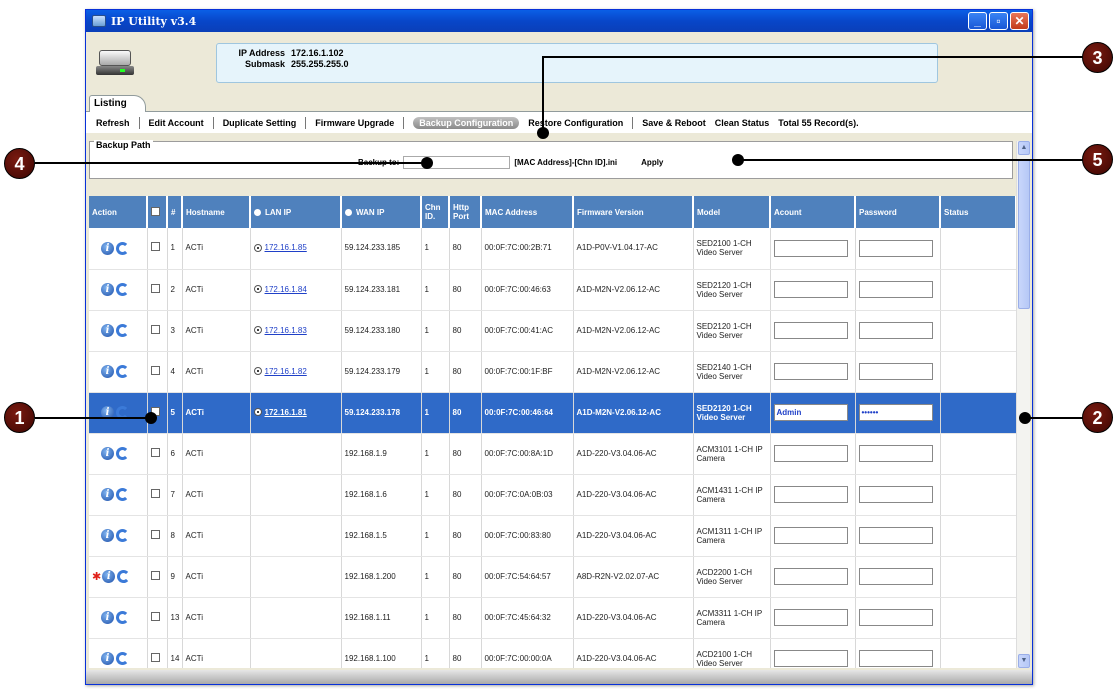  Describe the element at coordinates (978, 212) in the screenshot. I see `col-status: Status` at that location.